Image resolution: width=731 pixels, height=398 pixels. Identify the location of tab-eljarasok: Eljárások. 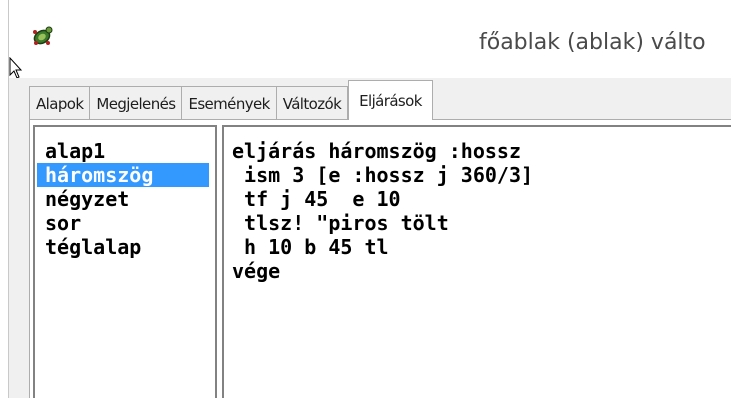
(390, 100).